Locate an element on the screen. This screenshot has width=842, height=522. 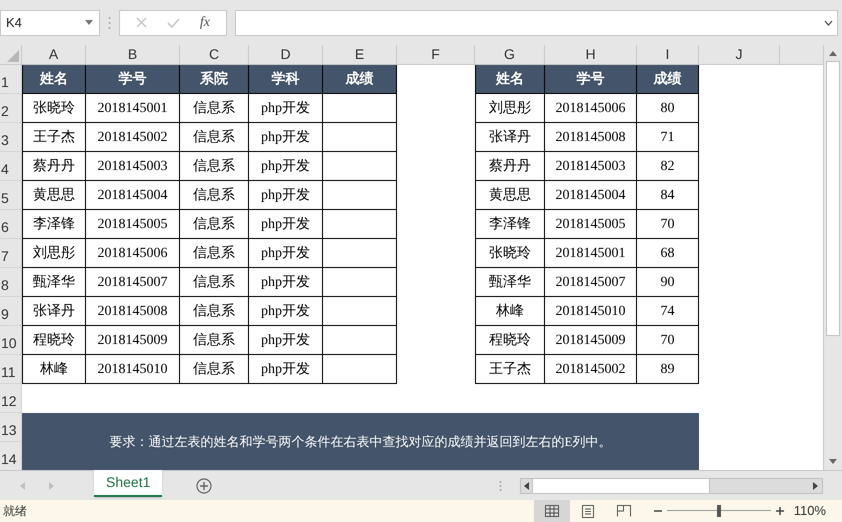
table-cell: 74 is located at coordinates (668, 311).